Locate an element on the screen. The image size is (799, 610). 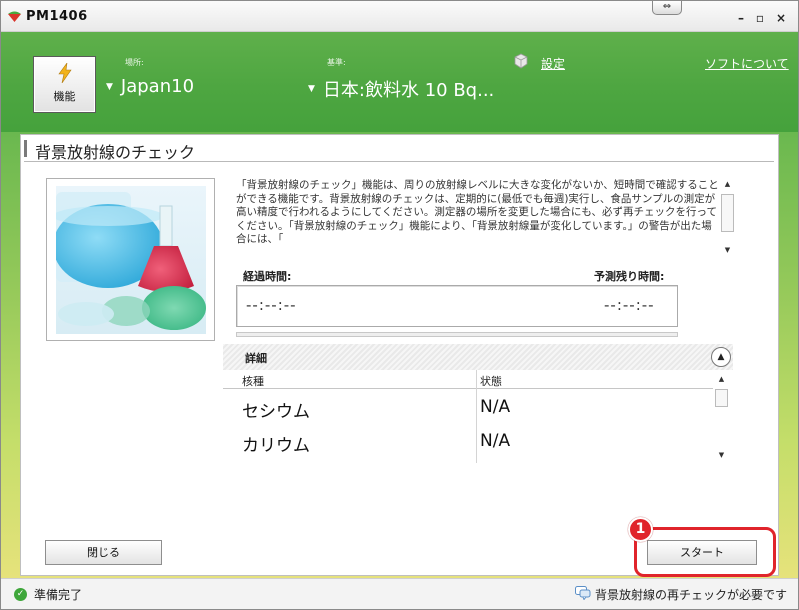
location-value: Japan10 is located at coordinates (157, 86).